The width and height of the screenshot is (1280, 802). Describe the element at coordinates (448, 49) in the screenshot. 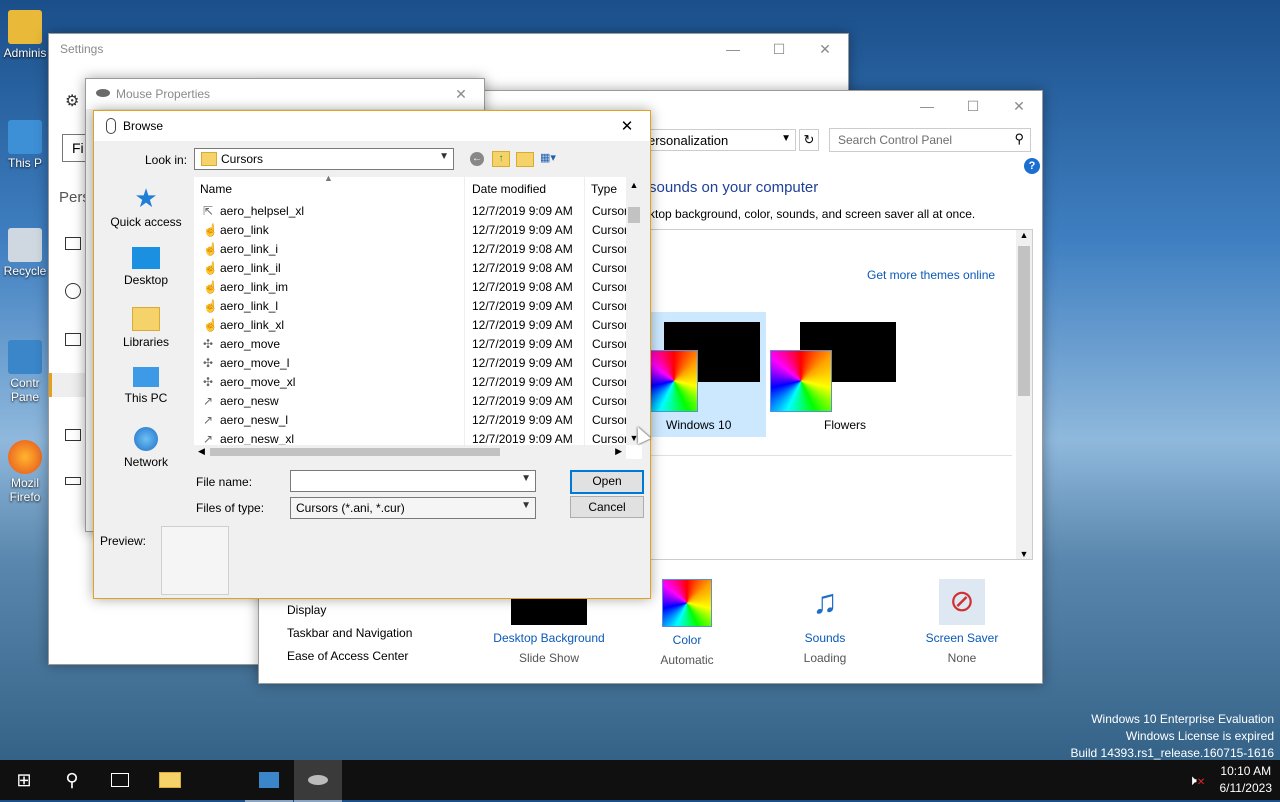

I see `settings-titlebar: Settings — ☐ ✕` at that location.